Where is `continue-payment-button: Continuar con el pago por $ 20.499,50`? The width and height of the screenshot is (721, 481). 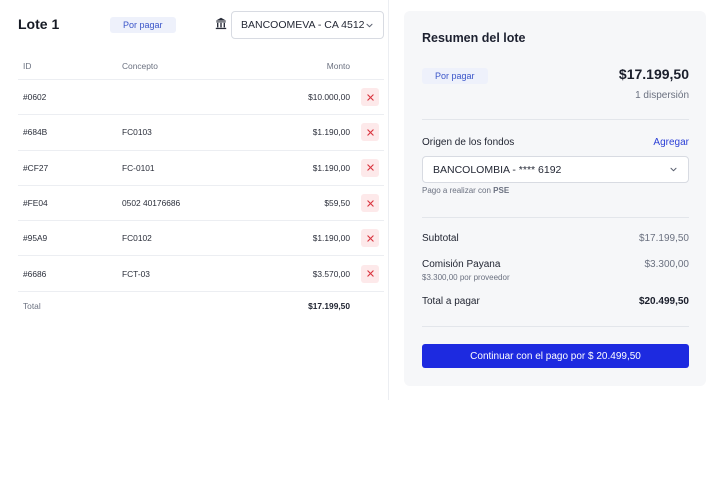 continue-payment-button: Continuar con el pago por $ 20.499,50 is located at coordinates (555, 356).